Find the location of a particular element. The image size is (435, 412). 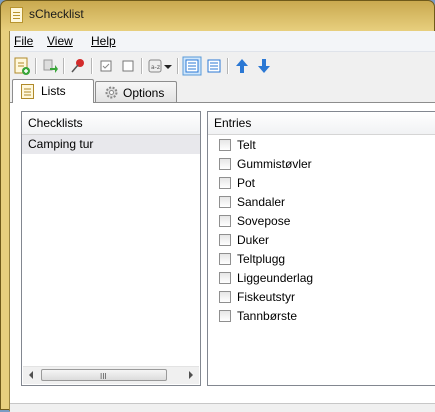

list-item: Gummistøvler is located at coordinates (319, 164).